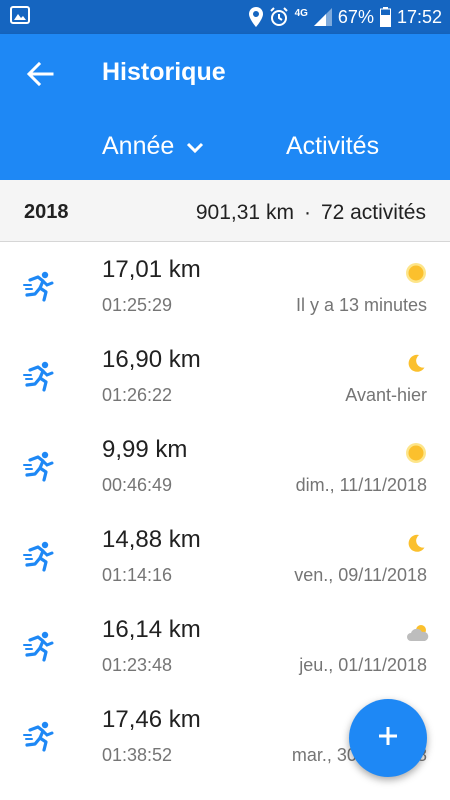 The image size is (450, 800). Describe the element at coordinates (138, 146) in the screenshot. I see `period-dropdown-label: Année` at that location.